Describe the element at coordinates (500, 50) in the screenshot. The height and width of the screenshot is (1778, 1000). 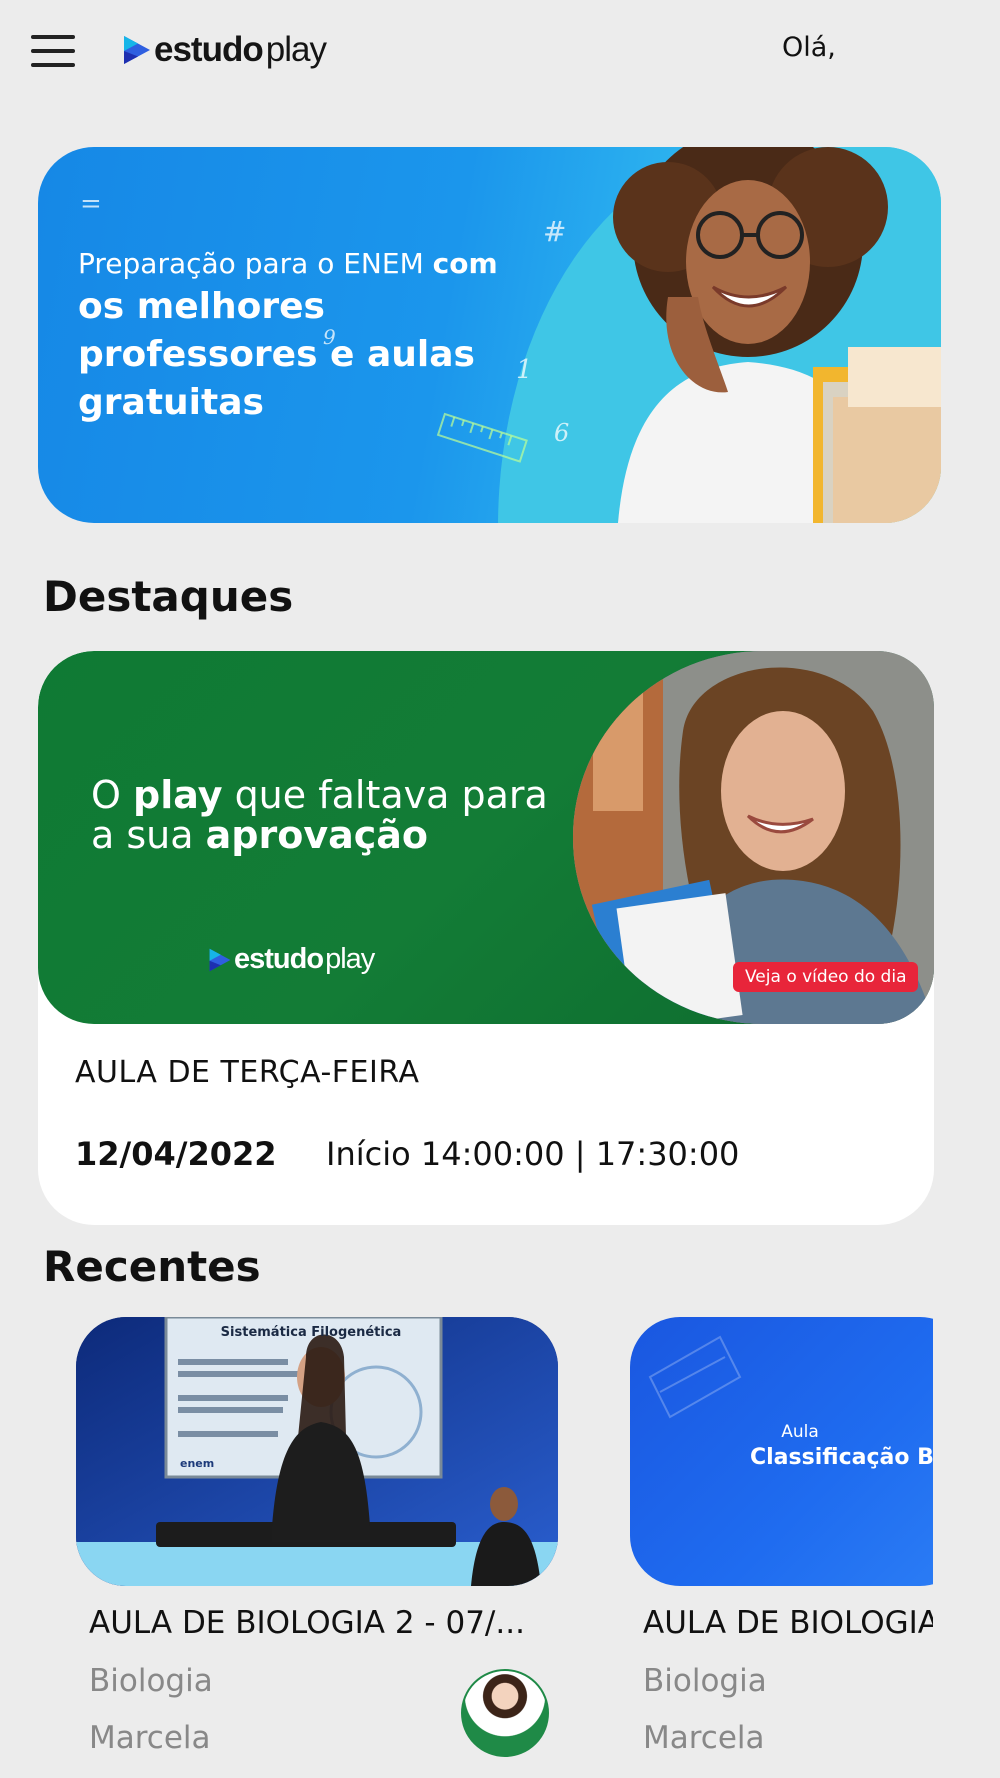
I see `app-header: estudo play Olá,` at that location.